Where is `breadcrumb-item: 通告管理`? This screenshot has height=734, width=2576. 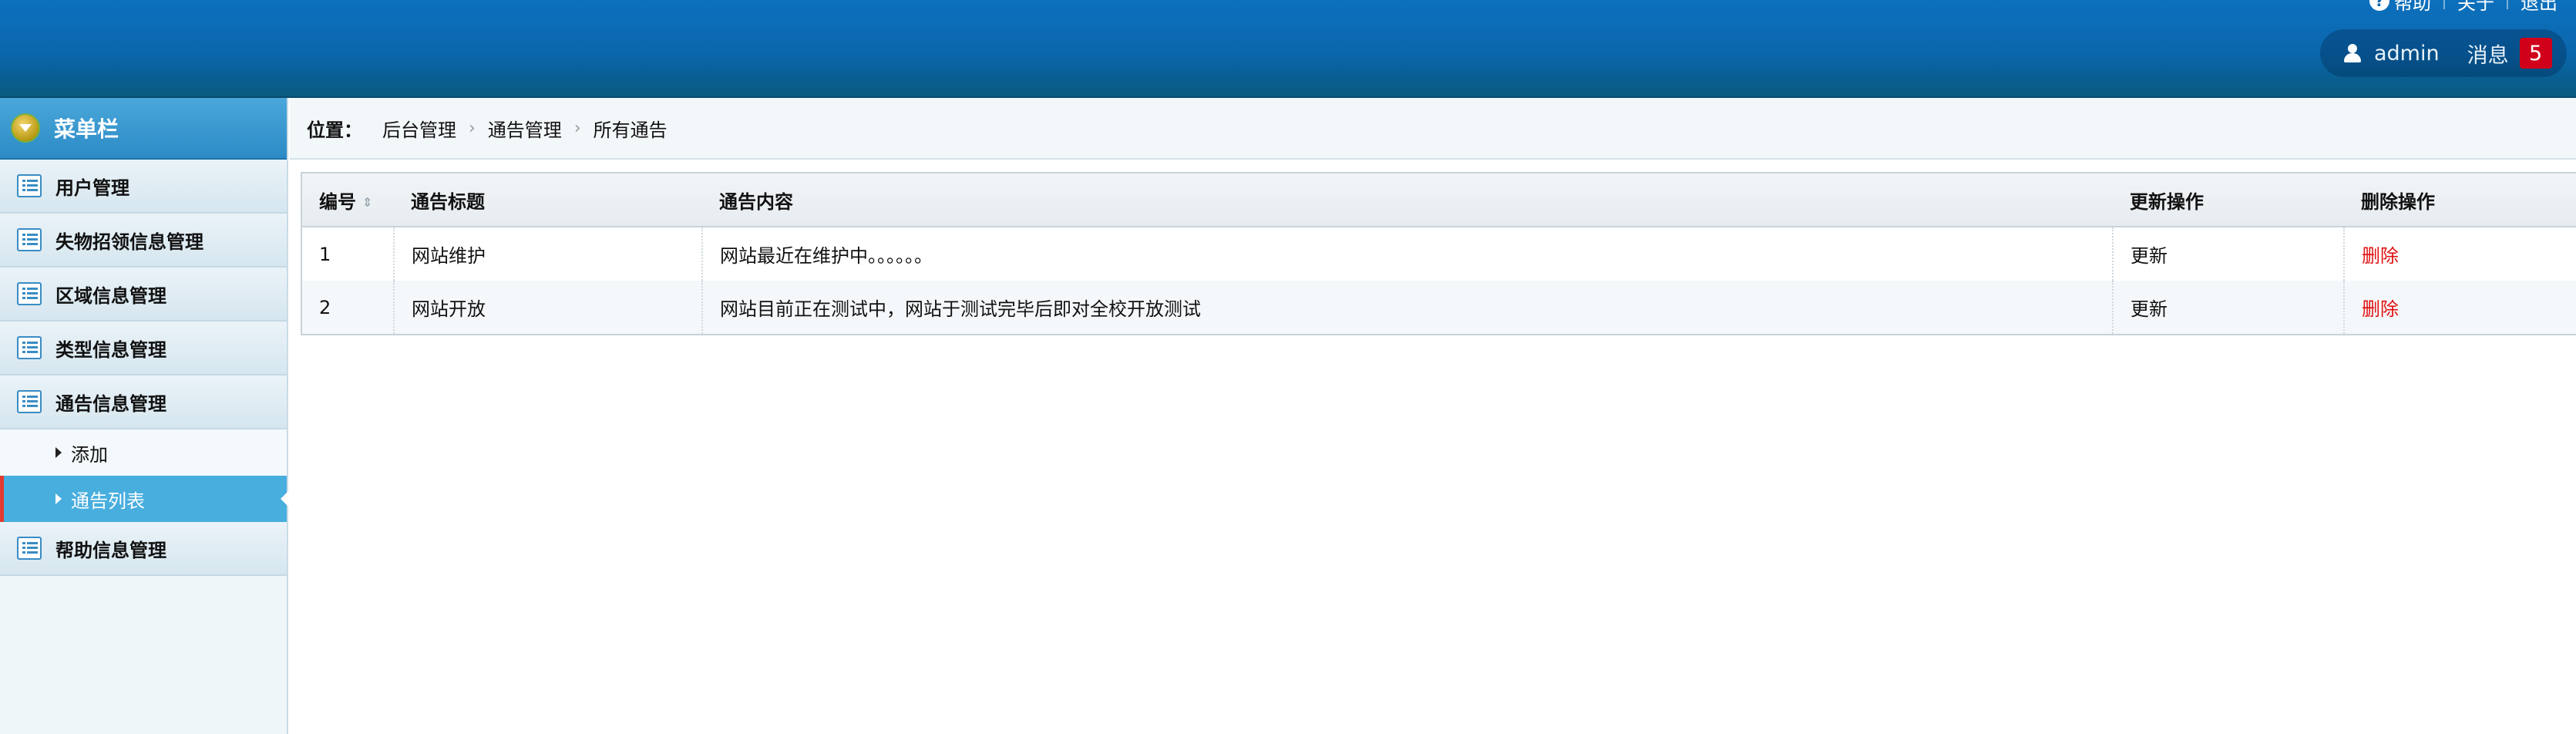
breadcrumb-item: 通告管理 is located at coordinates (525, 128).